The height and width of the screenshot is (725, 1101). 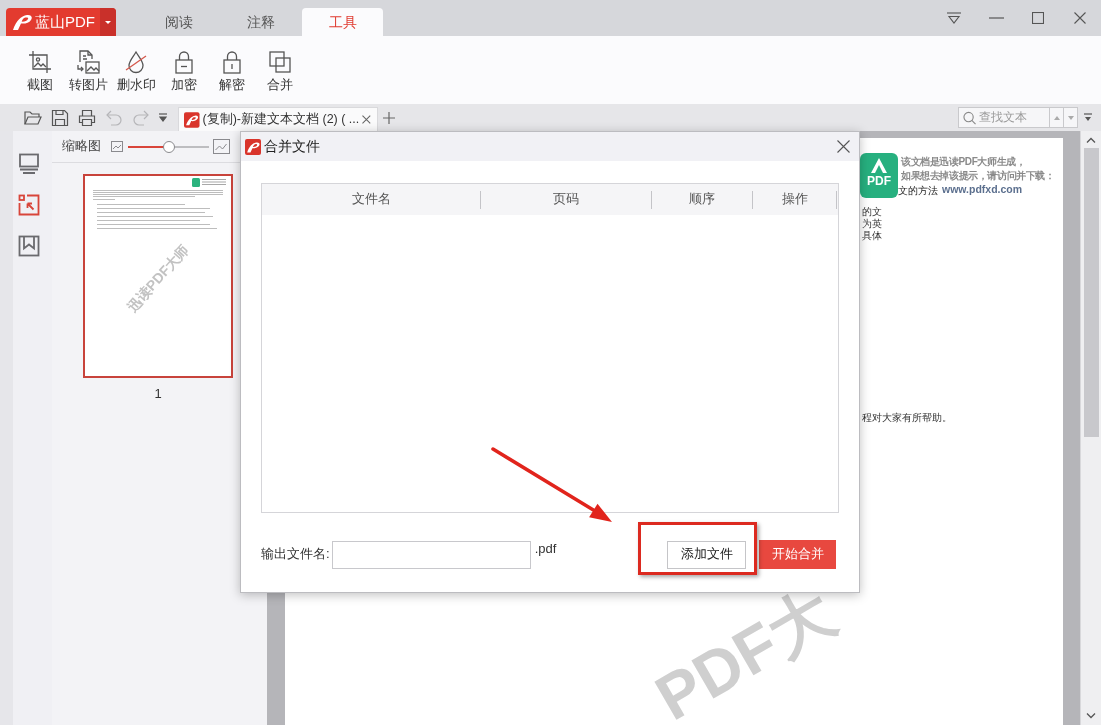 I want to click on minimize-icon, so click(x=996, y=18).